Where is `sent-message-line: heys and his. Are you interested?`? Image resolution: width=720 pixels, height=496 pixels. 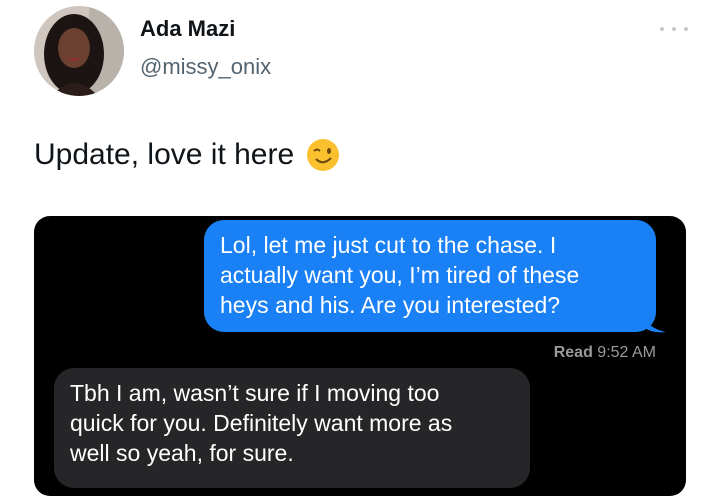
sent-message-line: heys and his. Are you interested? is located at coordinates (390, 305).